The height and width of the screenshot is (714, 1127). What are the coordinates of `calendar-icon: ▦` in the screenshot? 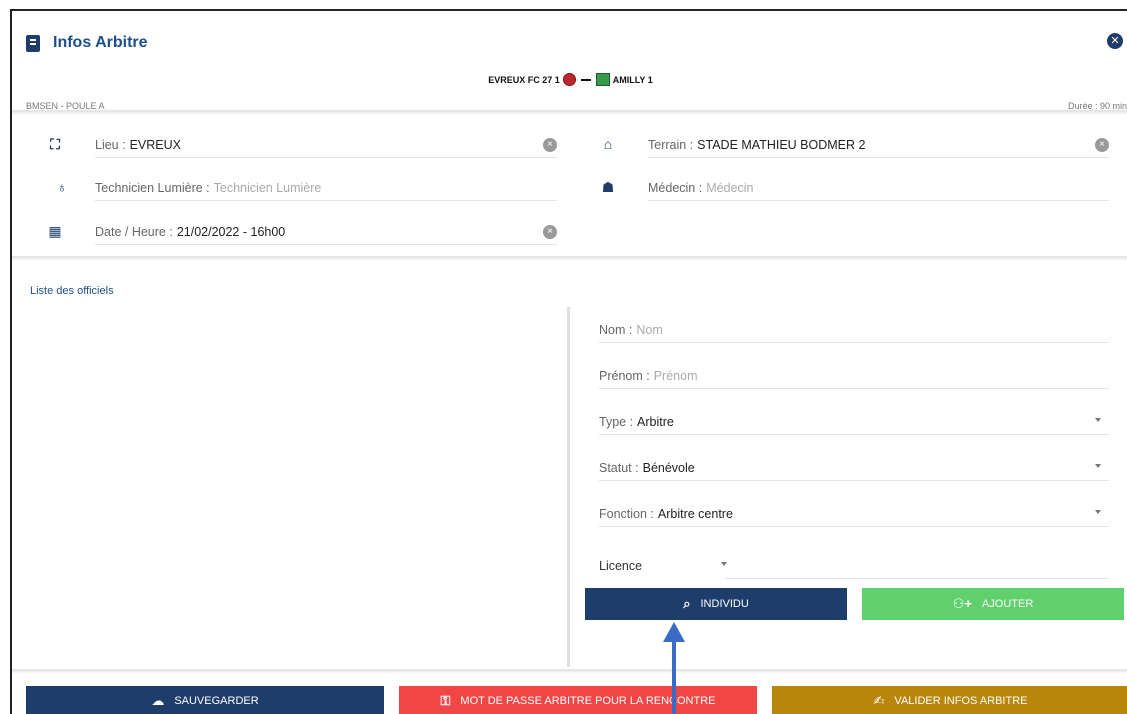 It's located at (55, 231).